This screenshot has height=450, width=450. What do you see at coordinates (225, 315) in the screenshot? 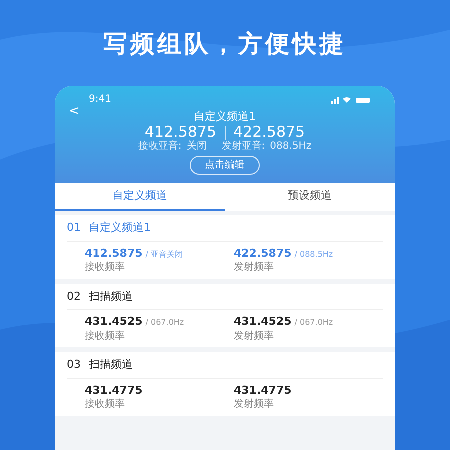
I see `channel-card: 02 扫描频道 431.4525 / 067.0Hz 接收频率 431.4525 / 067.0Hz 发射频率` at bounding box center [225, 315].